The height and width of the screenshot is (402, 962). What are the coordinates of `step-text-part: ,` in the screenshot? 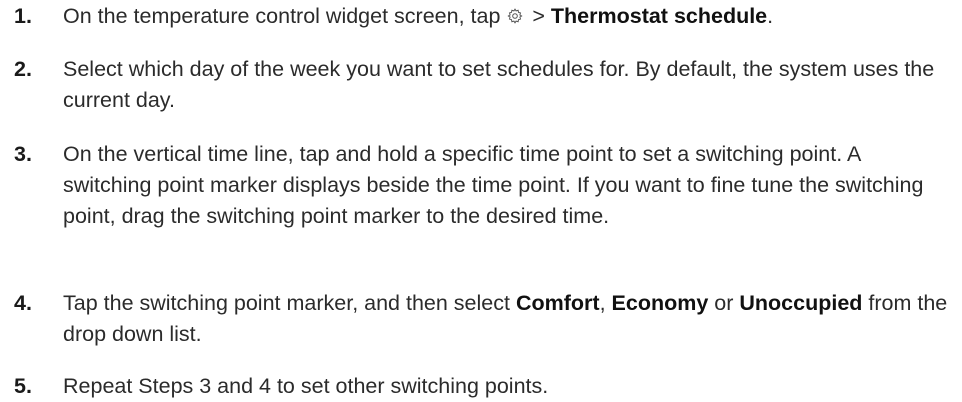 It's located at (605, 303).